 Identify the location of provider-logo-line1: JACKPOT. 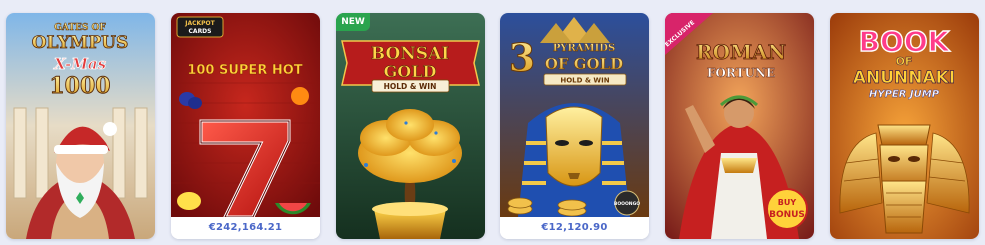
(199, 23).